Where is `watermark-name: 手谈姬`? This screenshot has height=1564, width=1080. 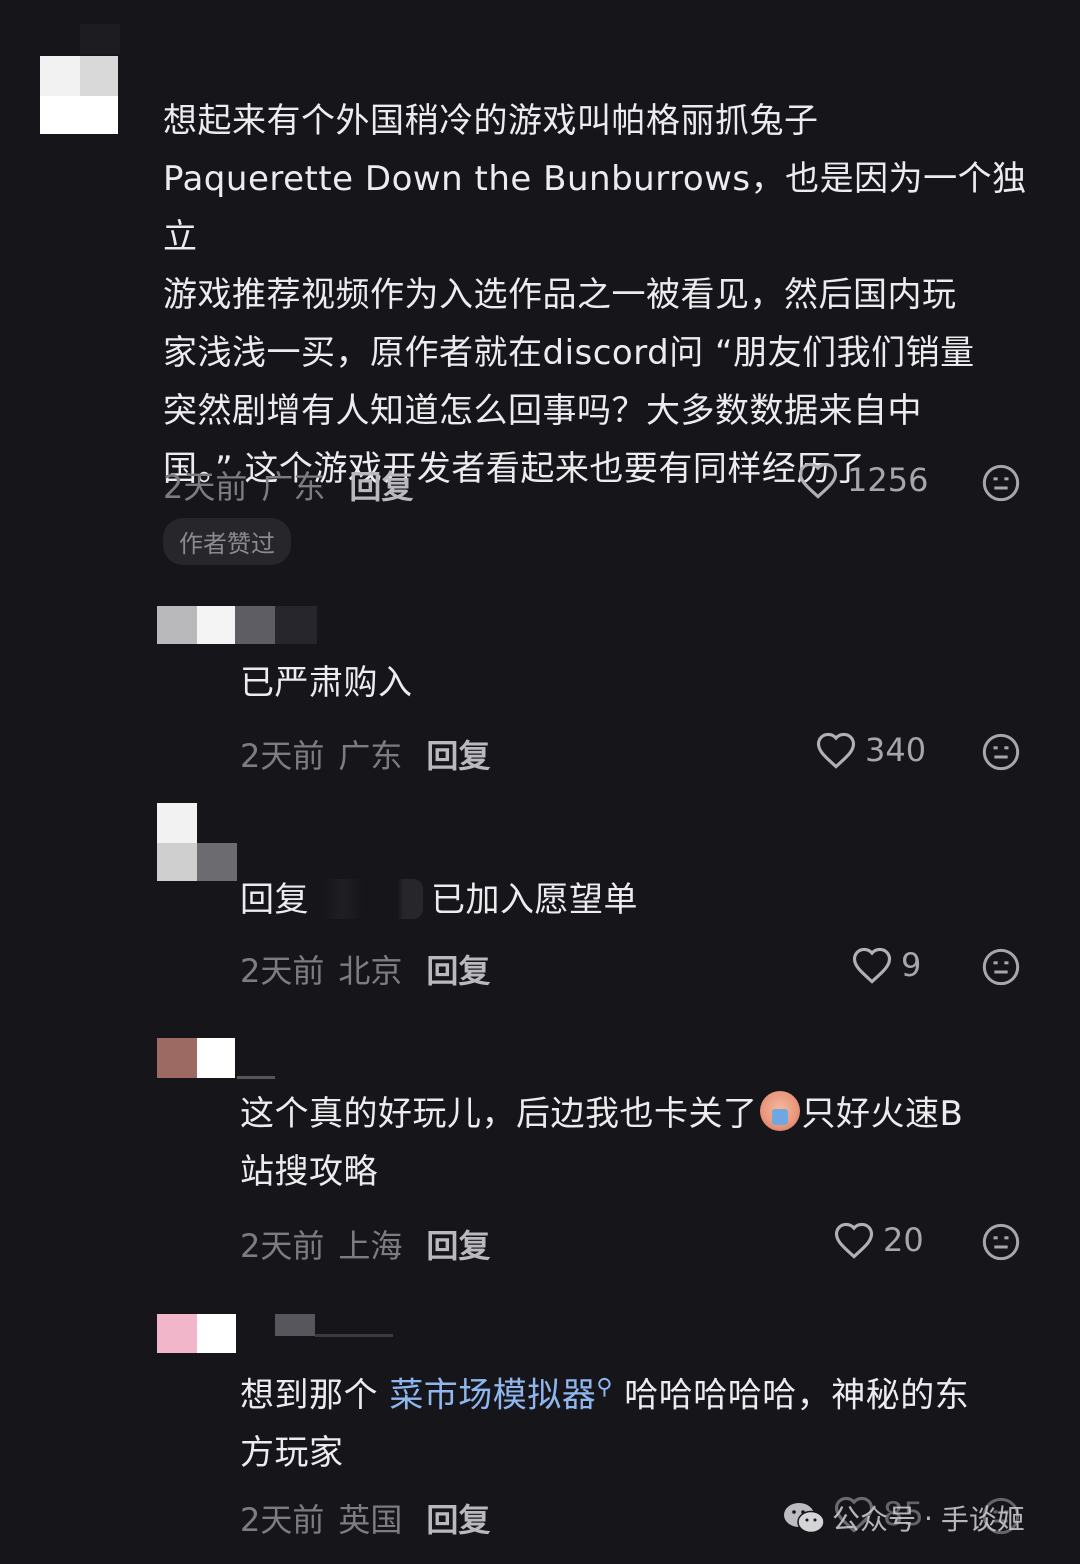 watermark-name: 手谈姬 is located at coordinates (982, 1519).